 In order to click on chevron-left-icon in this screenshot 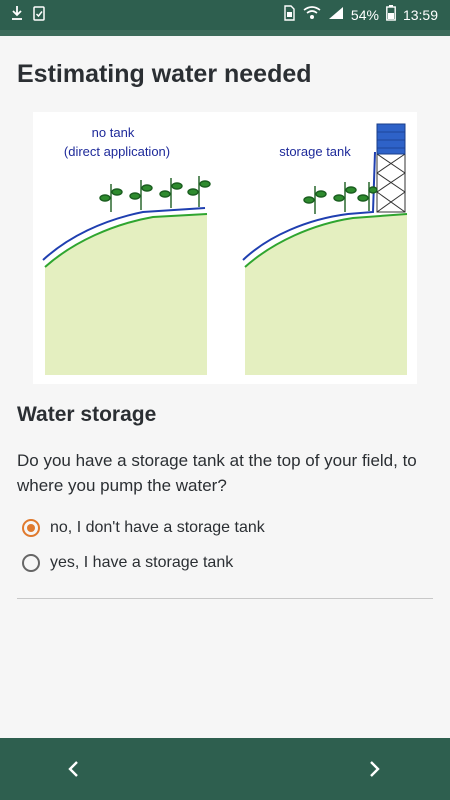, I will do `click(74, 769)`.